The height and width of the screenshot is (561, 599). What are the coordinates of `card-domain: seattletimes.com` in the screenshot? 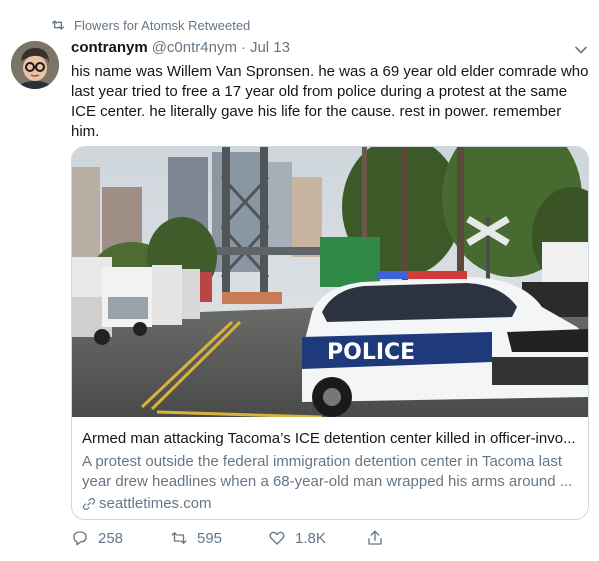 It's located at (332, 504).